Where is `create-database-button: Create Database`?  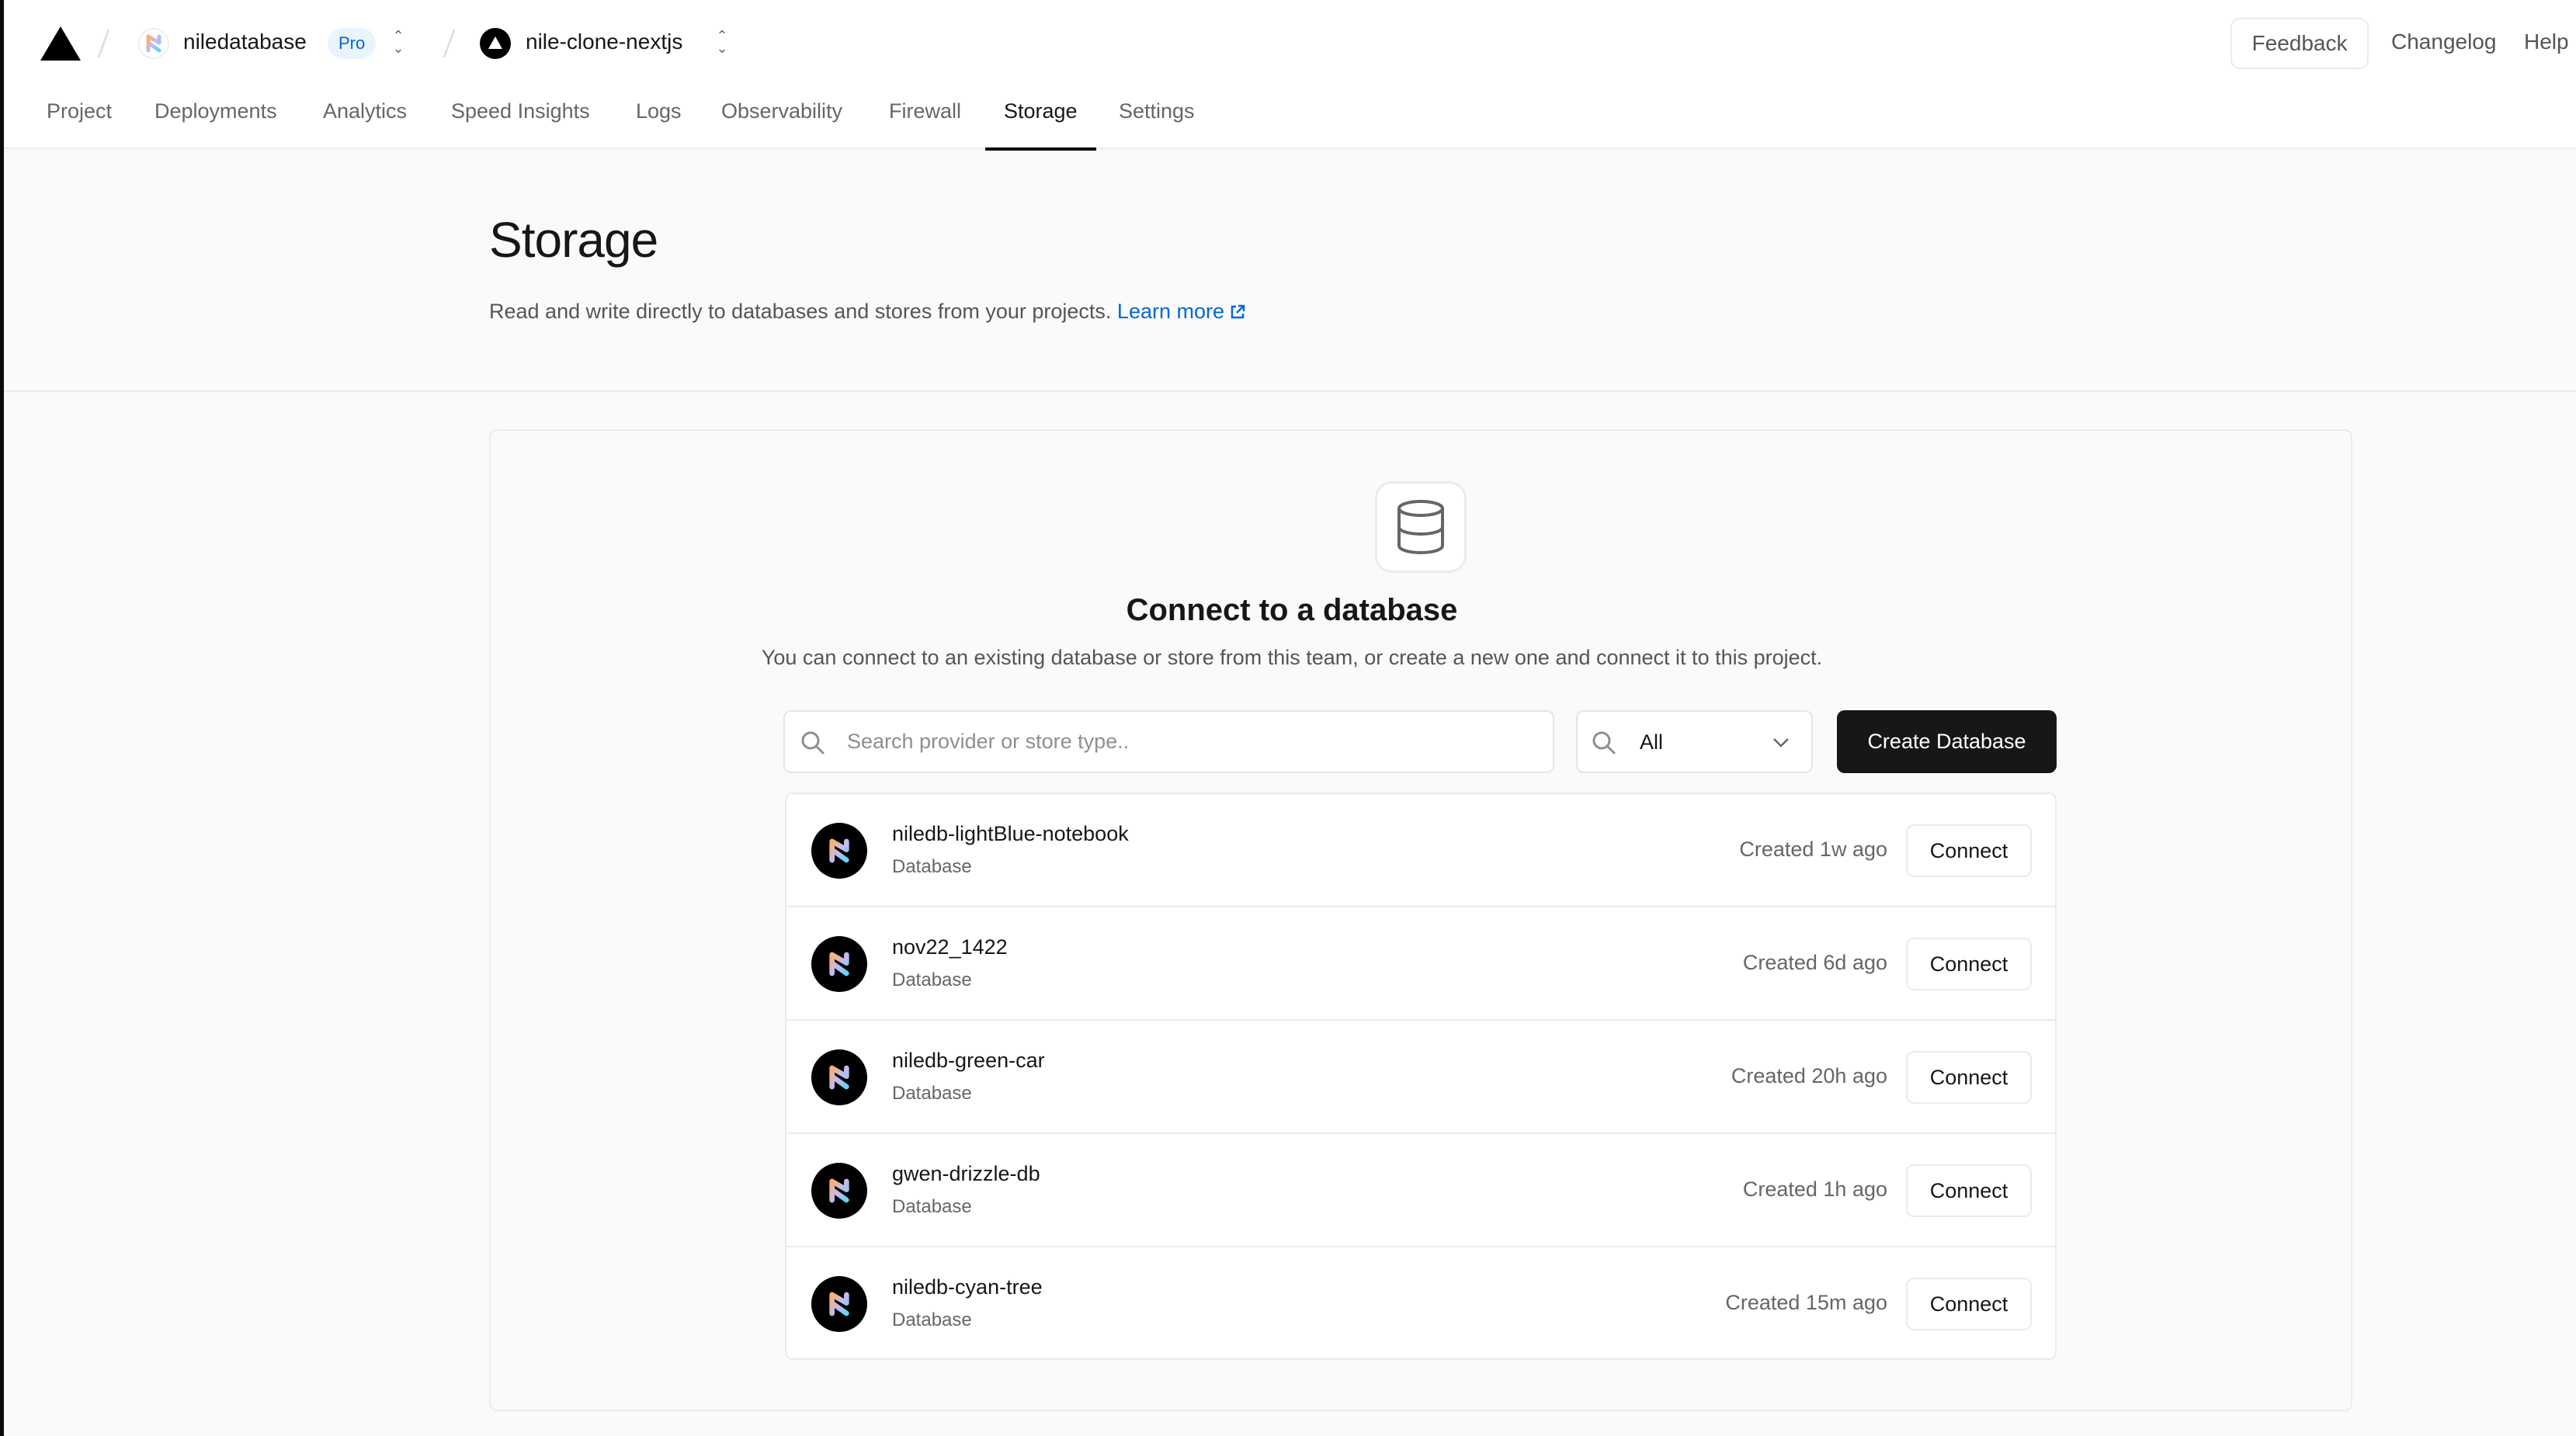
create-database-button: Create Database is located at coordinates (1947, 741).